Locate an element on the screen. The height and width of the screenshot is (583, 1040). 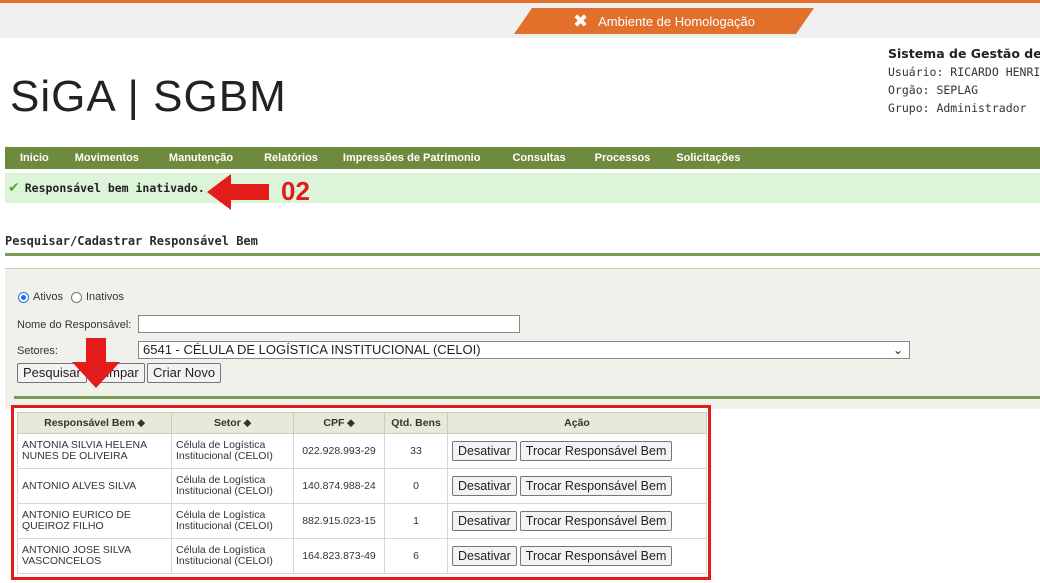
menu-item-processos: Processos is located at coordinates (623, 158).